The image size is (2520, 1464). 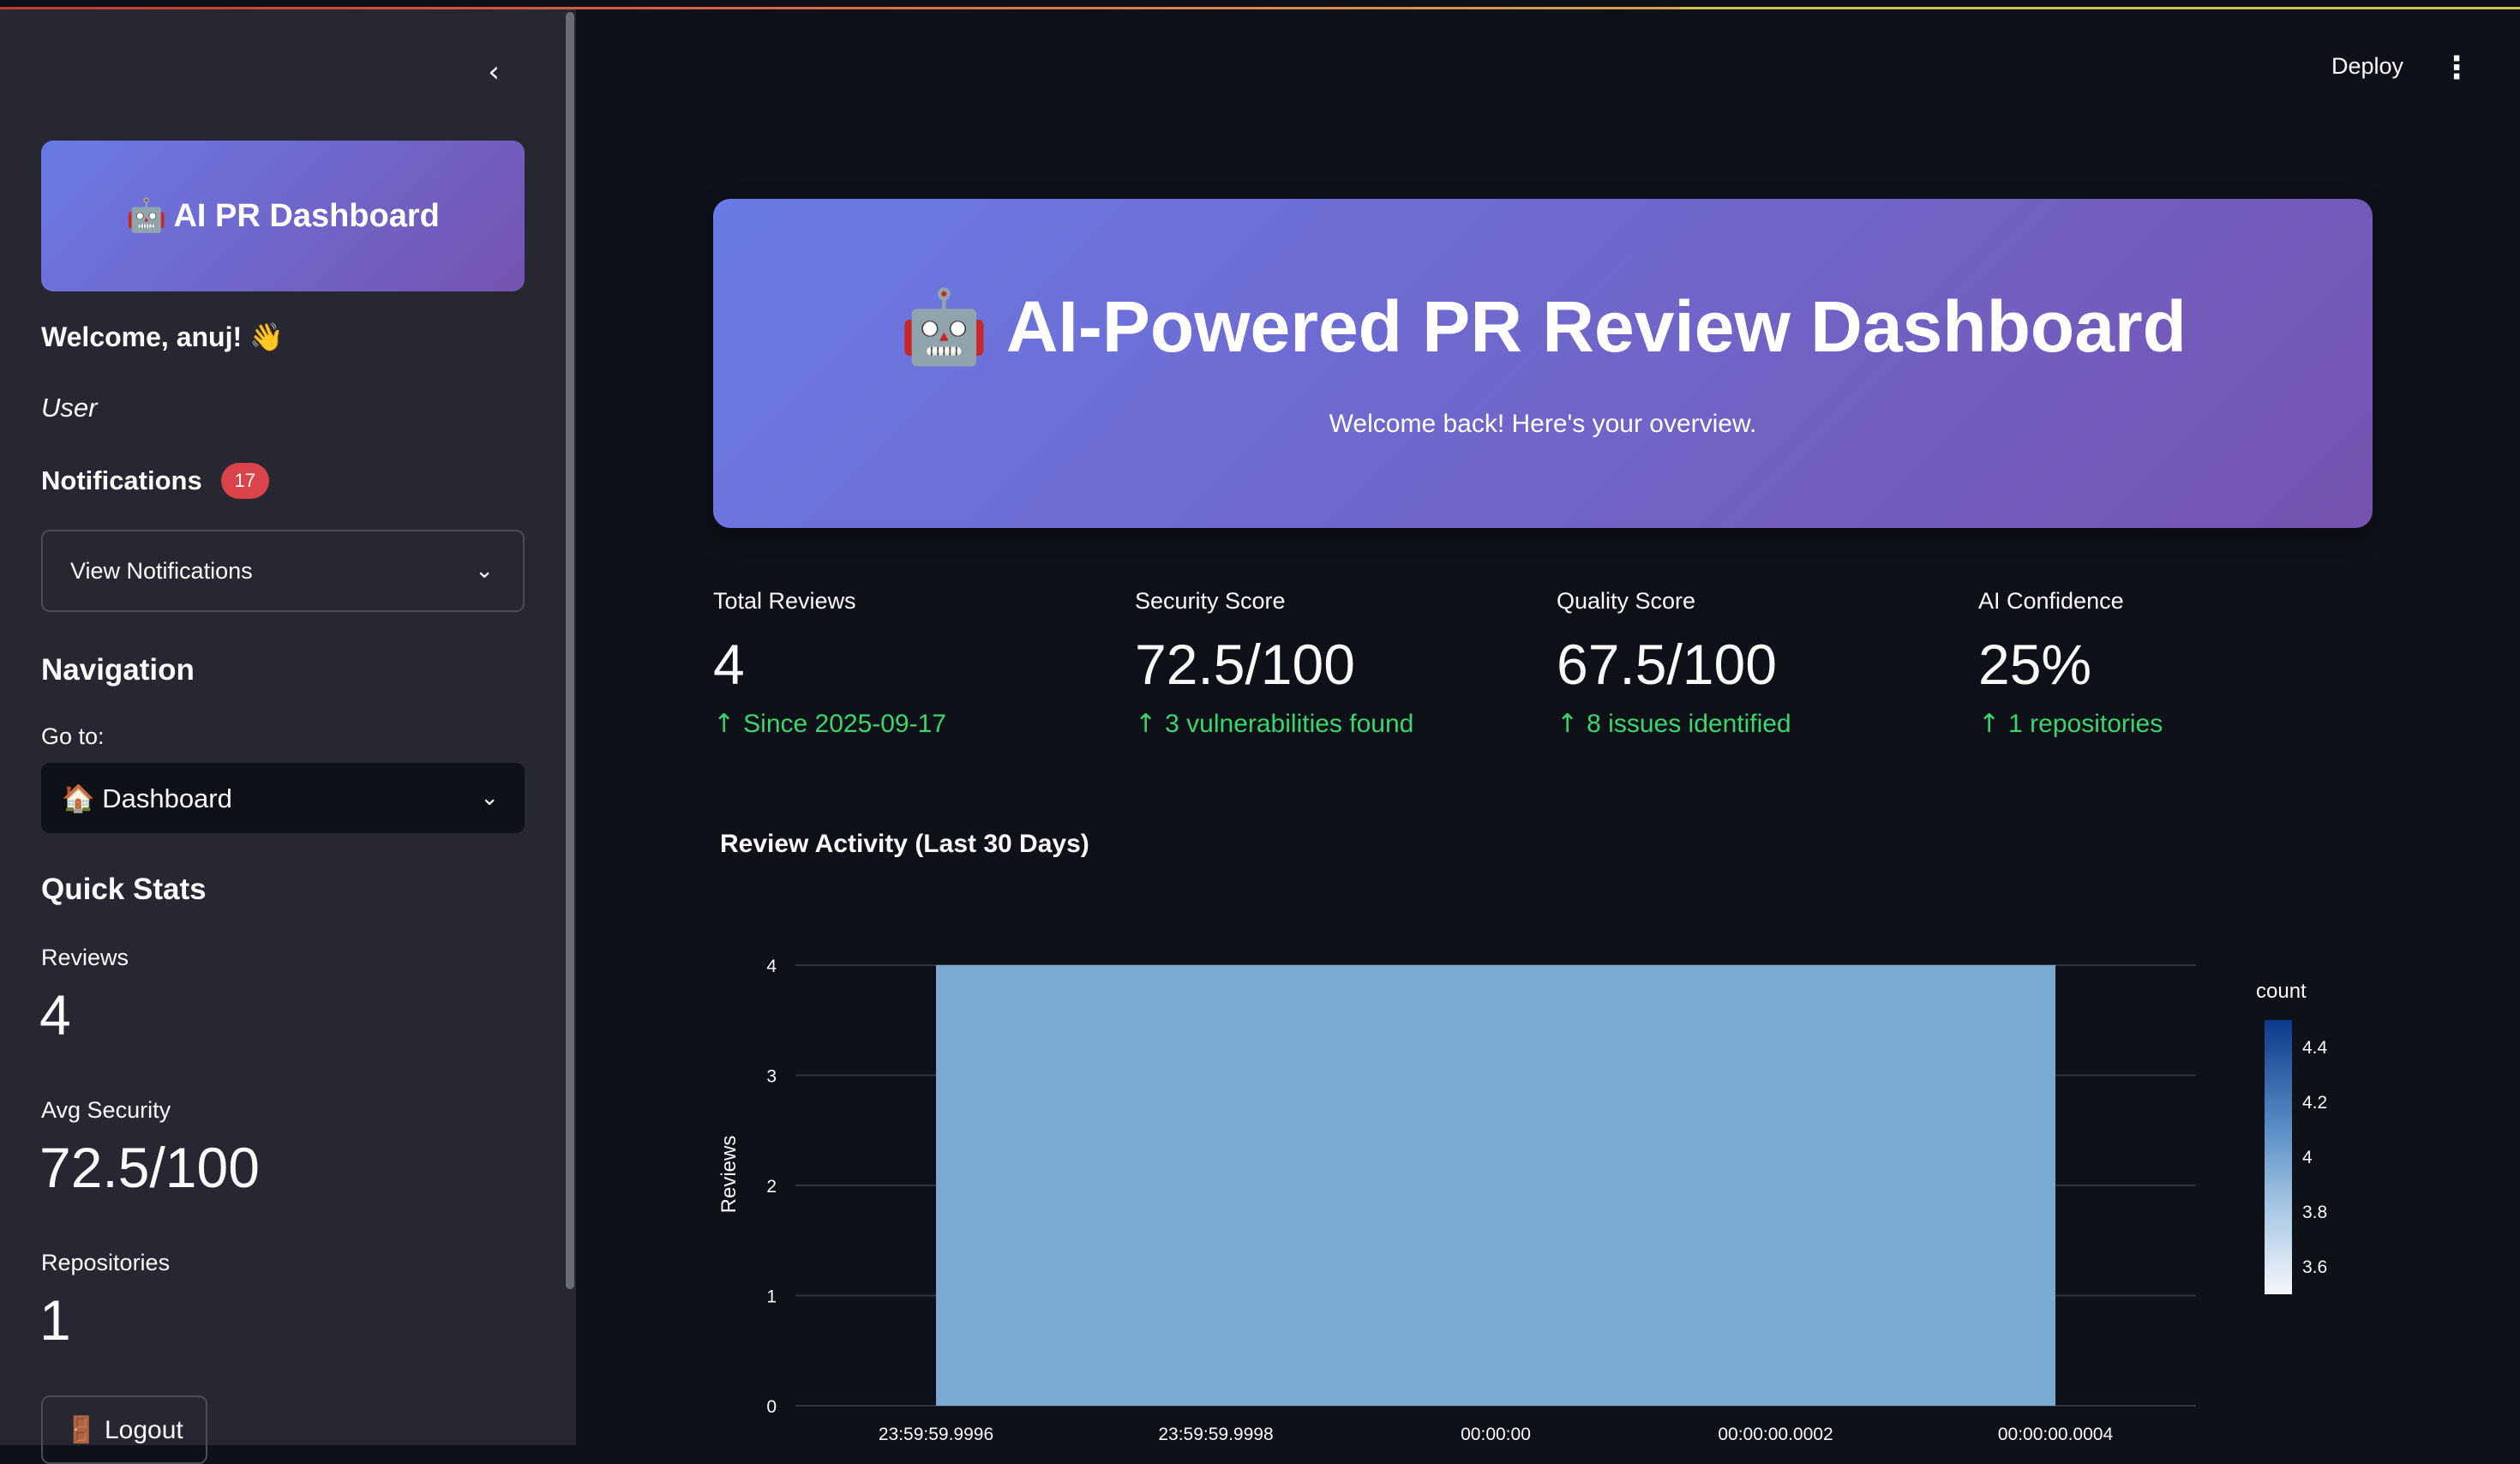 What do you see at coordinates (729, 664) in the screenshot?
I see `metric-value: 4` at bounding box center [729, 664].